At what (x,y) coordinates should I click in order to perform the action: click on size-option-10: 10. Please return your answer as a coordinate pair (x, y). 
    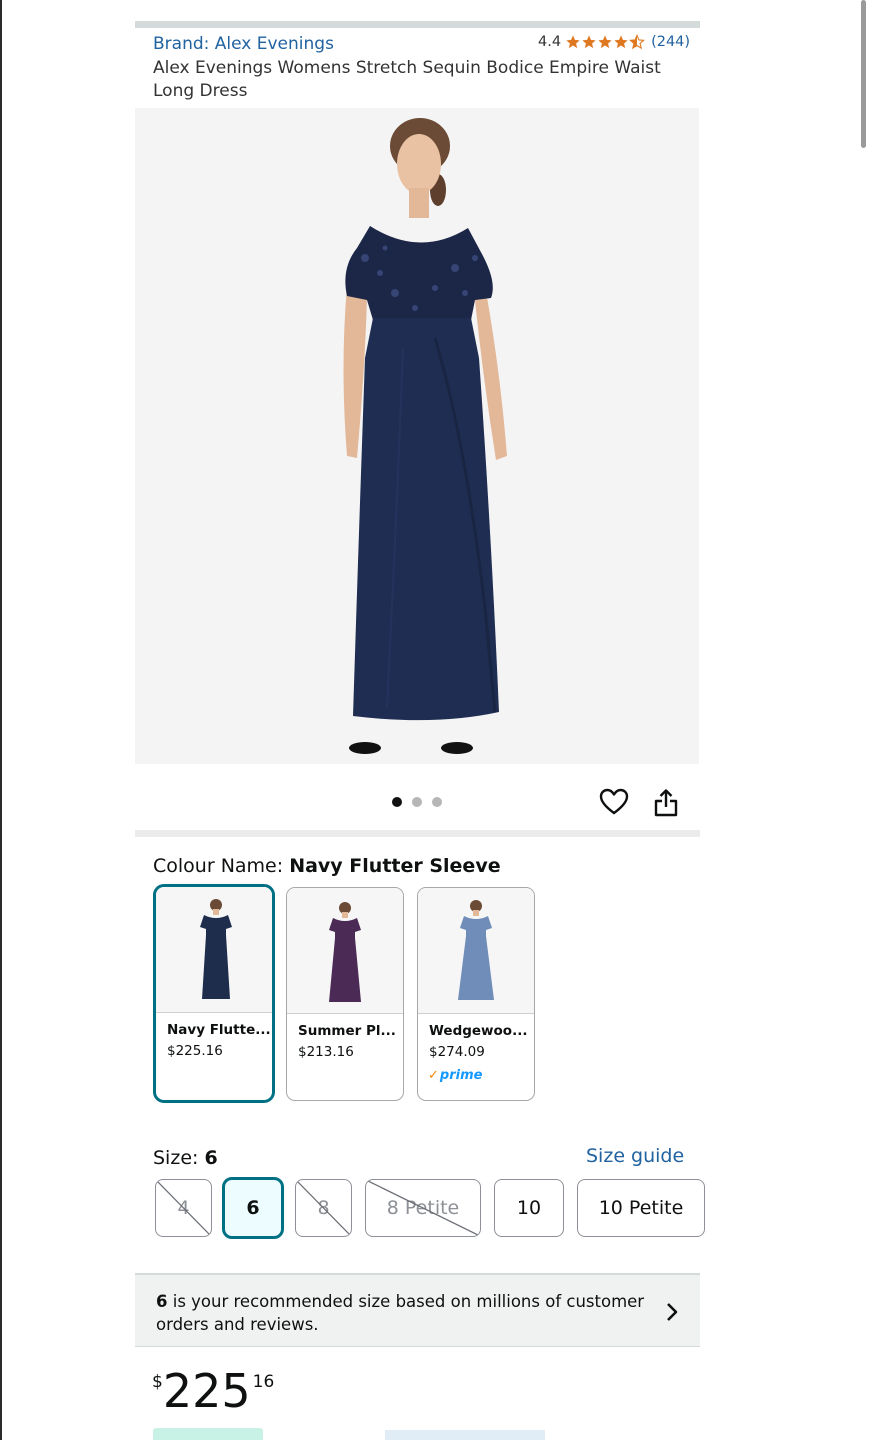
    Looking at the image, I should click on (529, 1208).